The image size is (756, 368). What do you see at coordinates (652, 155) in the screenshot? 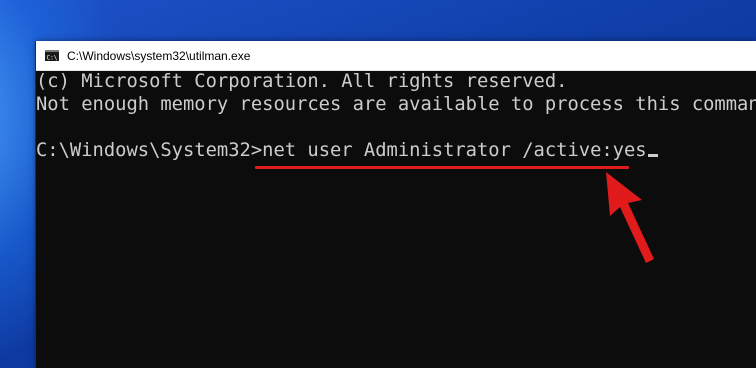
I see `text-cursor` at bounding box center [652, 155].